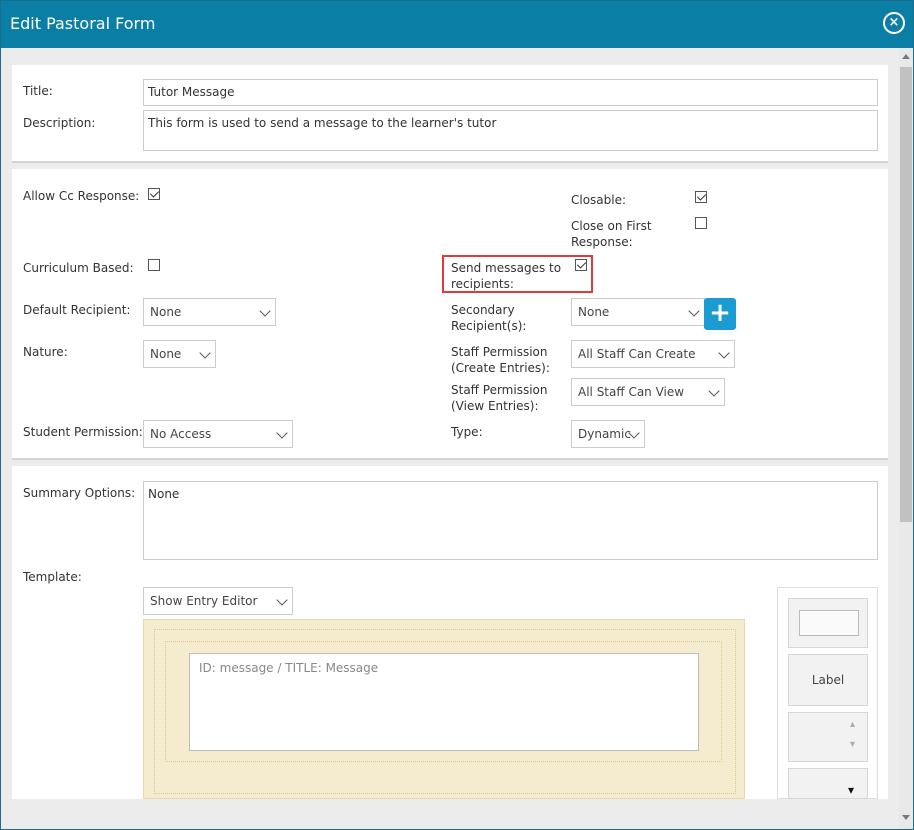 The height and width of the screenshot is (830, 914). What do you see at coordinates (828, 737) in the screenshot?
I see `palette-number-item: ▴ ▾` at bounding box center [828, 737].